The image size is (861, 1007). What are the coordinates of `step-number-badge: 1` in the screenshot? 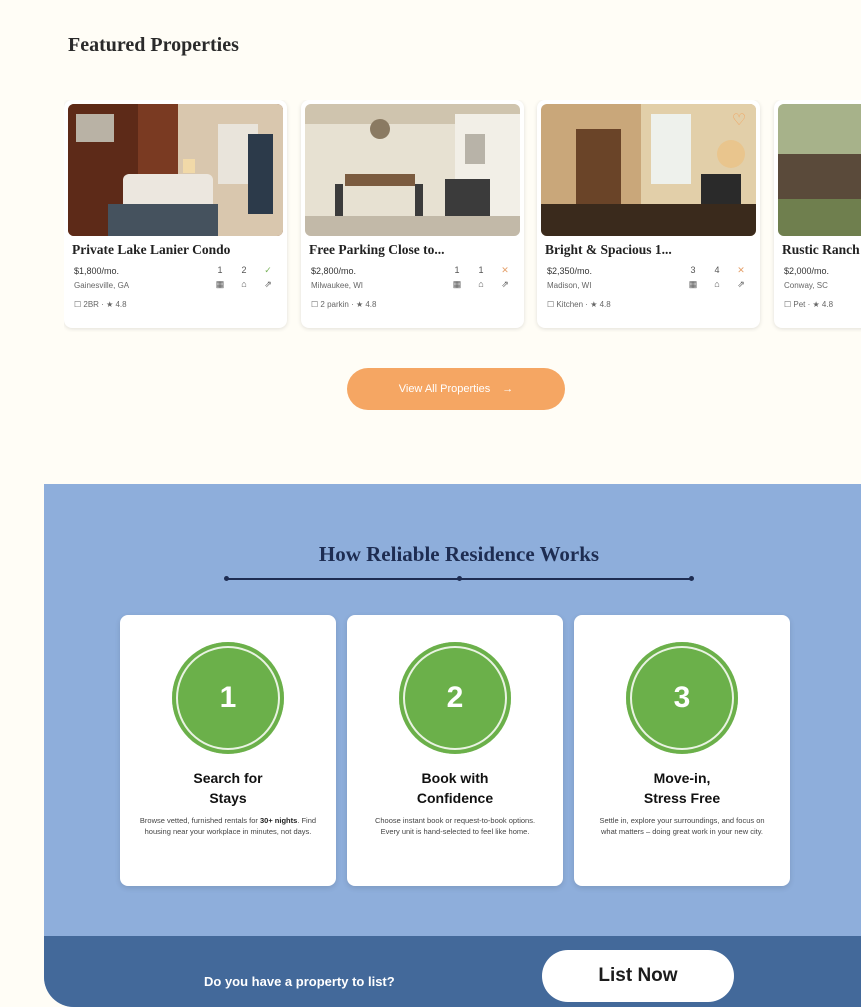 It's located at (228, 698).